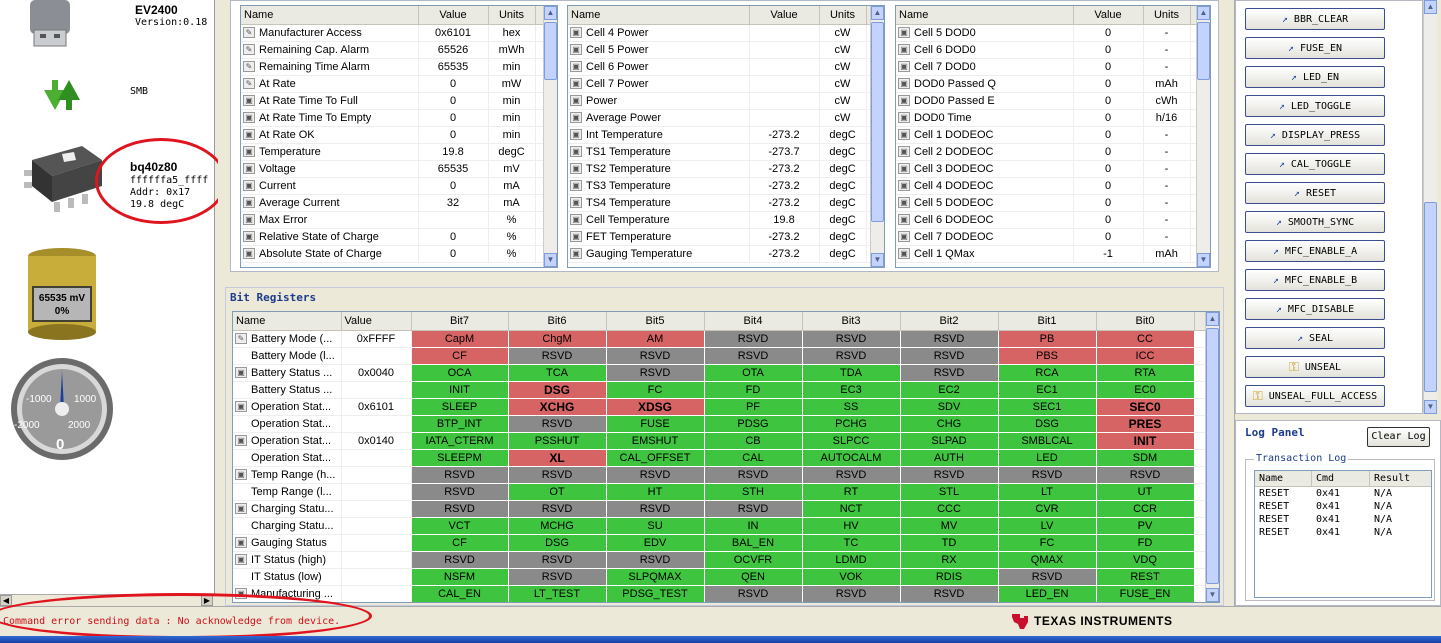 The height and width of the screenshot is (643, 1441). I want to click on table-row: ▣ TS3 Temperature -273.2 degC, so click(726, 186).